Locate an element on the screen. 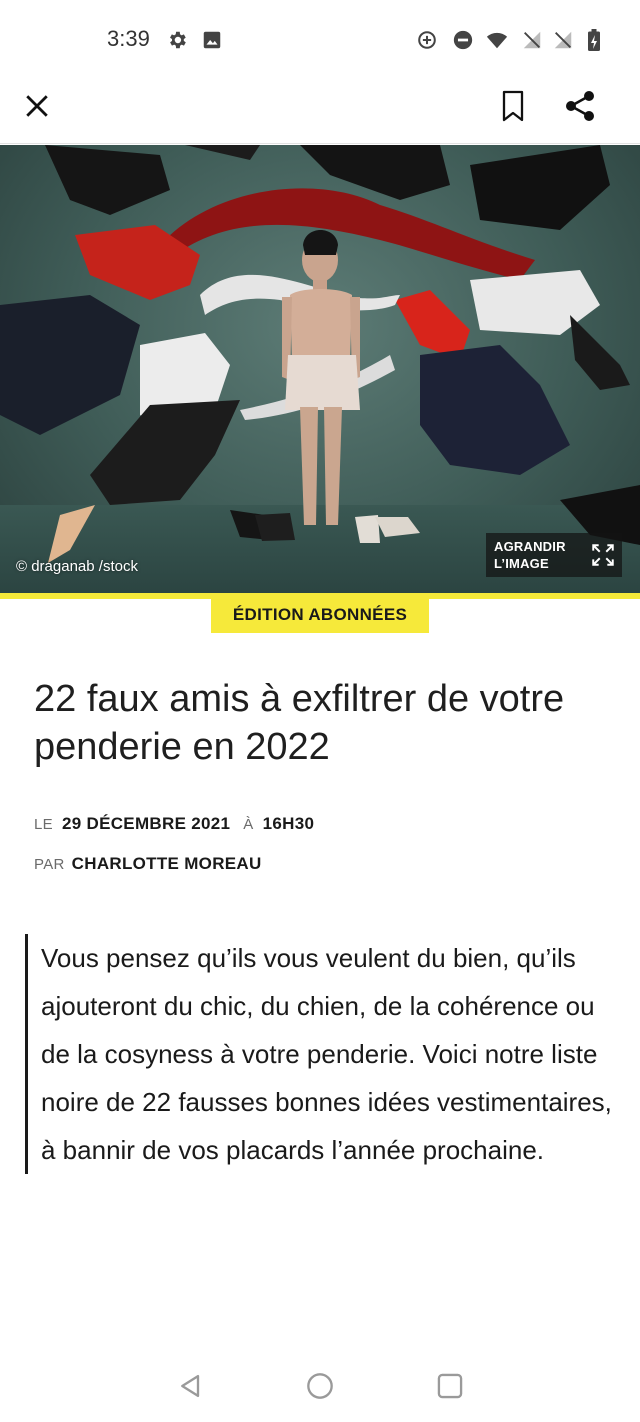 The width and height of the screenshot is (640, 1422). status-bar: 3:39 is located at coordinates (320, 41).